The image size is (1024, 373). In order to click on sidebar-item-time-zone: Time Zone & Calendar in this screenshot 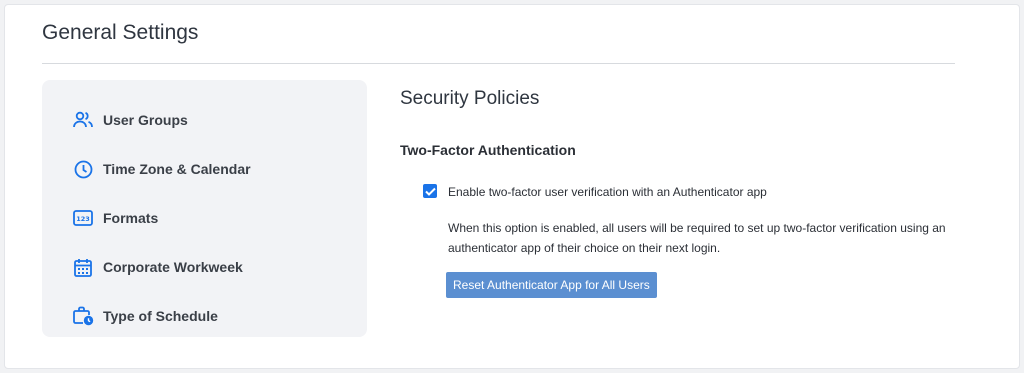, I will do `click(161, 169)`.